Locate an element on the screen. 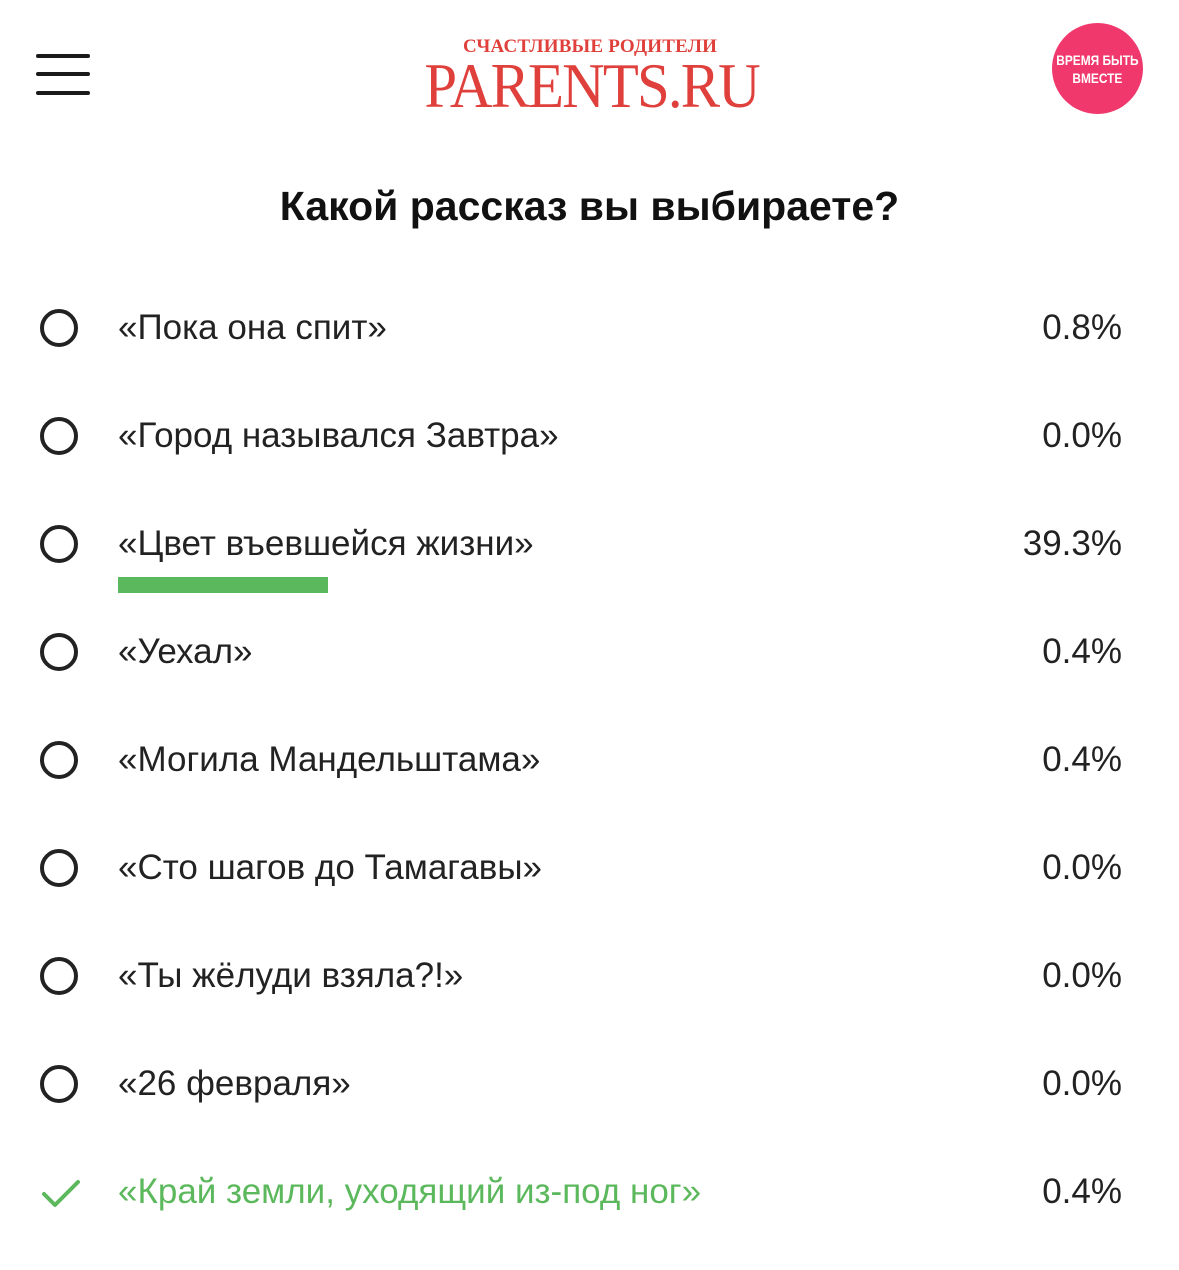  poll-option: «Пока она спит» 0.8% is located at coordinates (589, 332).